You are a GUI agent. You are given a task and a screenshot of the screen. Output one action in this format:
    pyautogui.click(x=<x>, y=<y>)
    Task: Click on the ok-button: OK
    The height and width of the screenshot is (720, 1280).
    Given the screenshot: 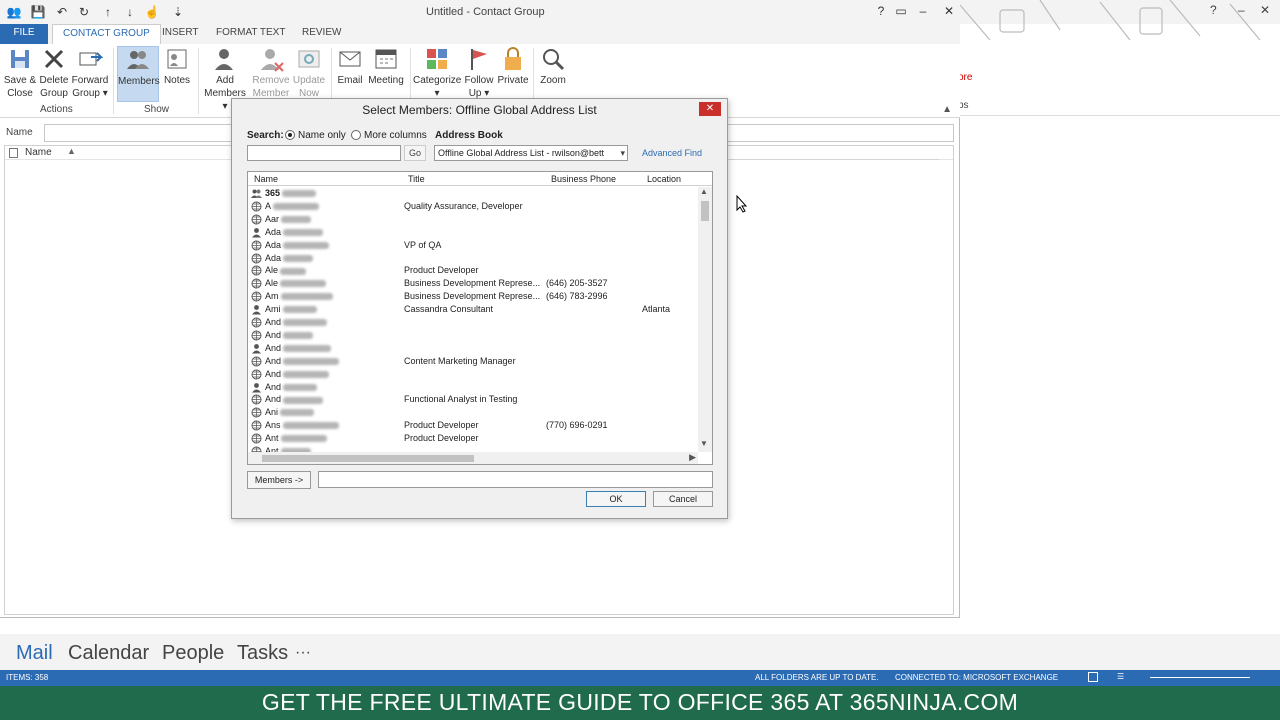 What is the action you would take?
    pyautogui.click(x=616, y=499)
    